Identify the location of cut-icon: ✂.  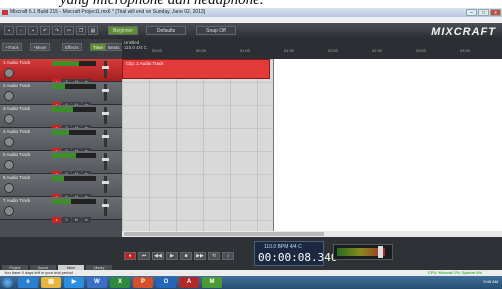
(69, 30).